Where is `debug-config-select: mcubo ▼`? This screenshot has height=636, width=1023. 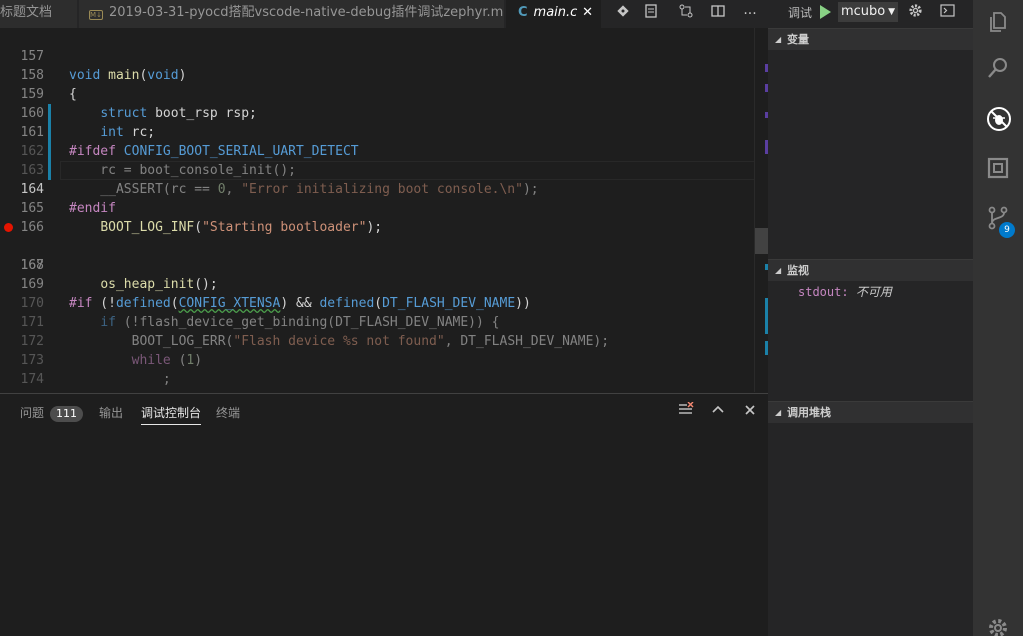 debug-config-select: mcubo ▼ is located at coordinates (868, 12).